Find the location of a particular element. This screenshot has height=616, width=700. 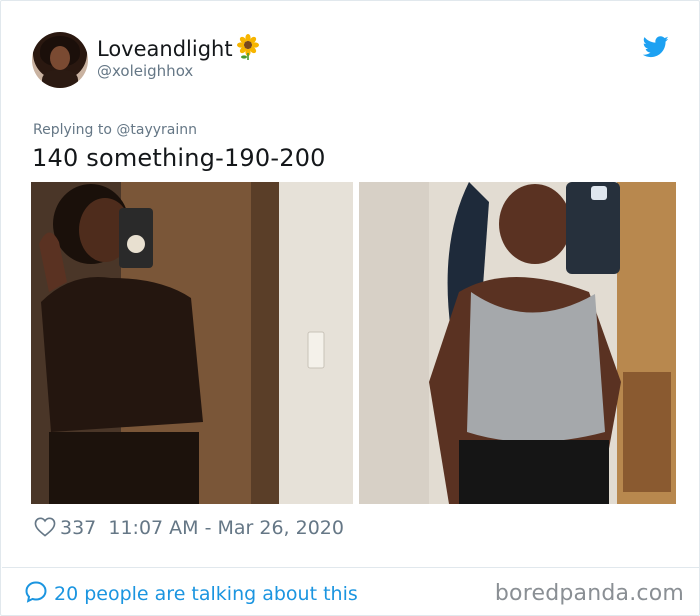

tweet-text: 140 something-190-200 is located at coordinates (179, 158).